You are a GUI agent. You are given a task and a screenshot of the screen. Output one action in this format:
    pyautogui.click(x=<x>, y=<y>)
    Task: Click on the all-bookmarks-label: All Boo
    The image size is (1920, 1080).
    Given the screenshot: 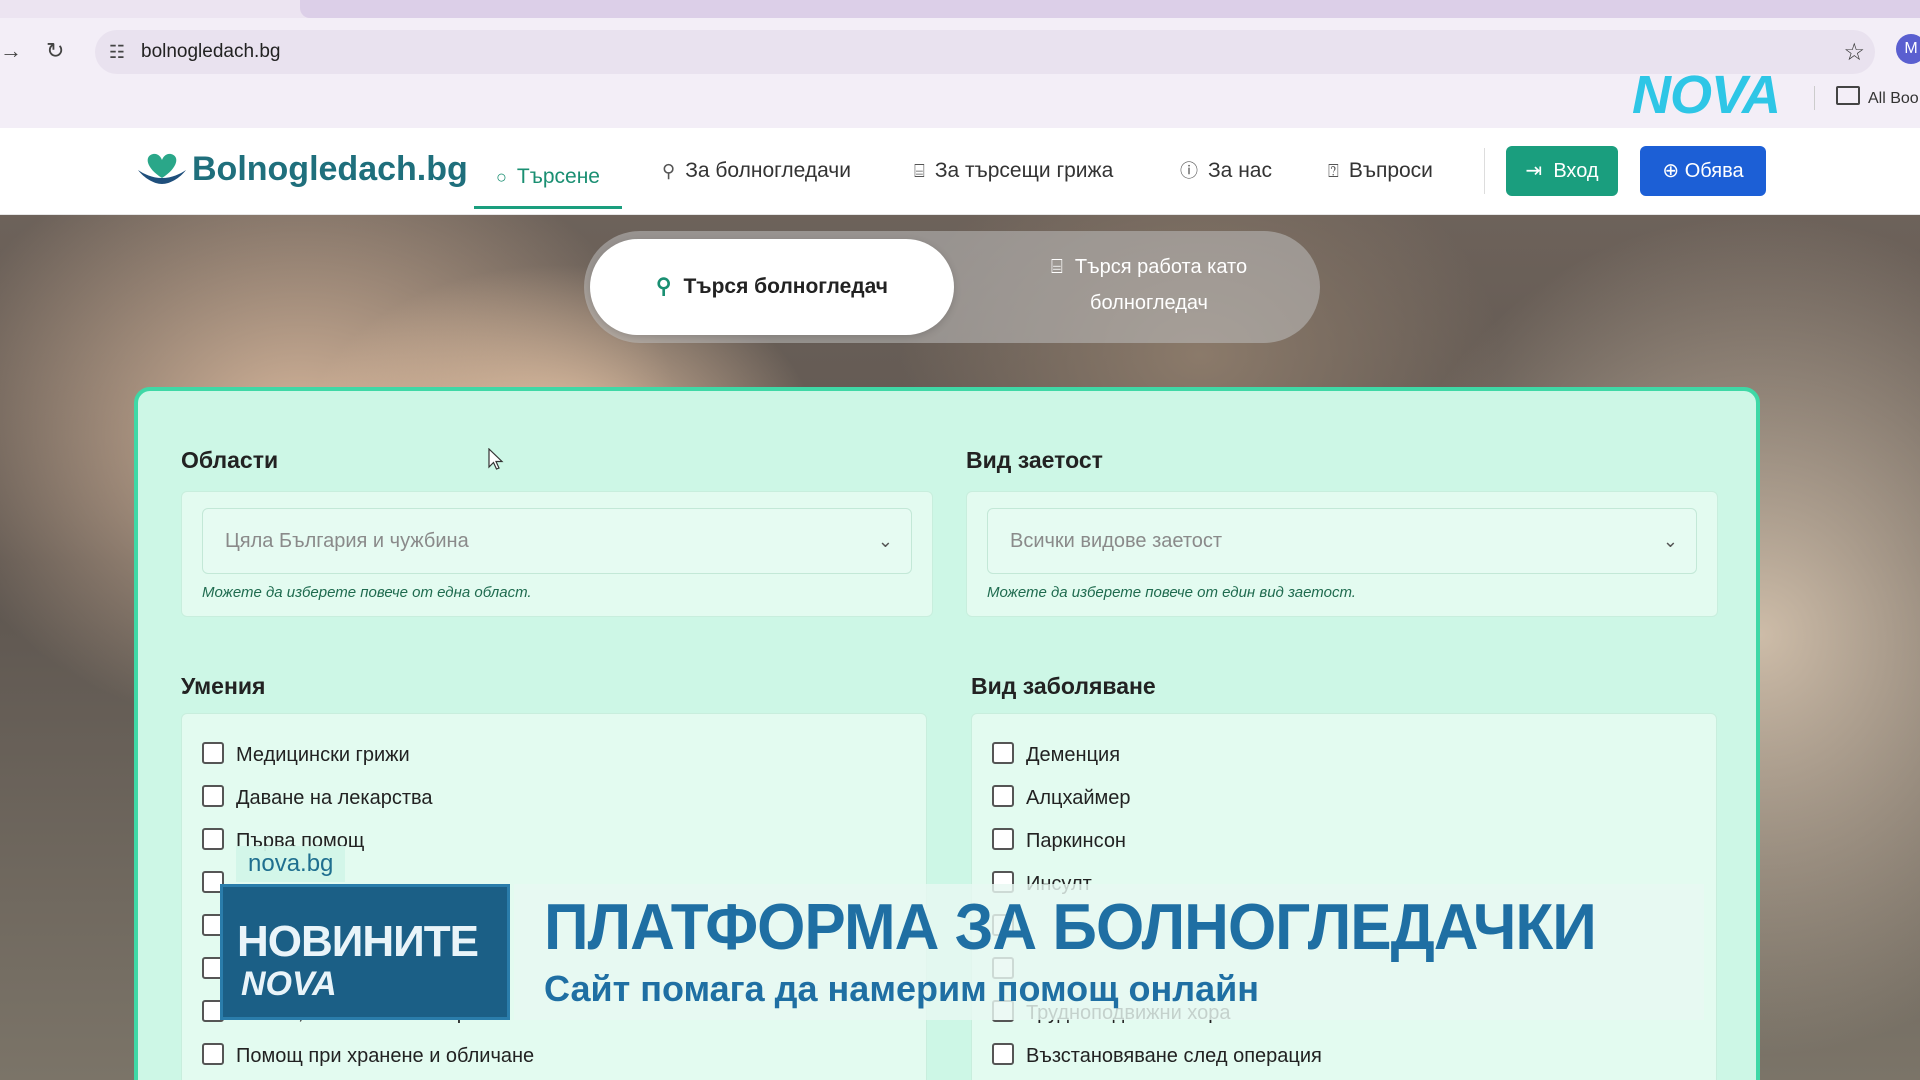 What is the action you would take?
    pyautogui.click(x=1893, y=98)
    